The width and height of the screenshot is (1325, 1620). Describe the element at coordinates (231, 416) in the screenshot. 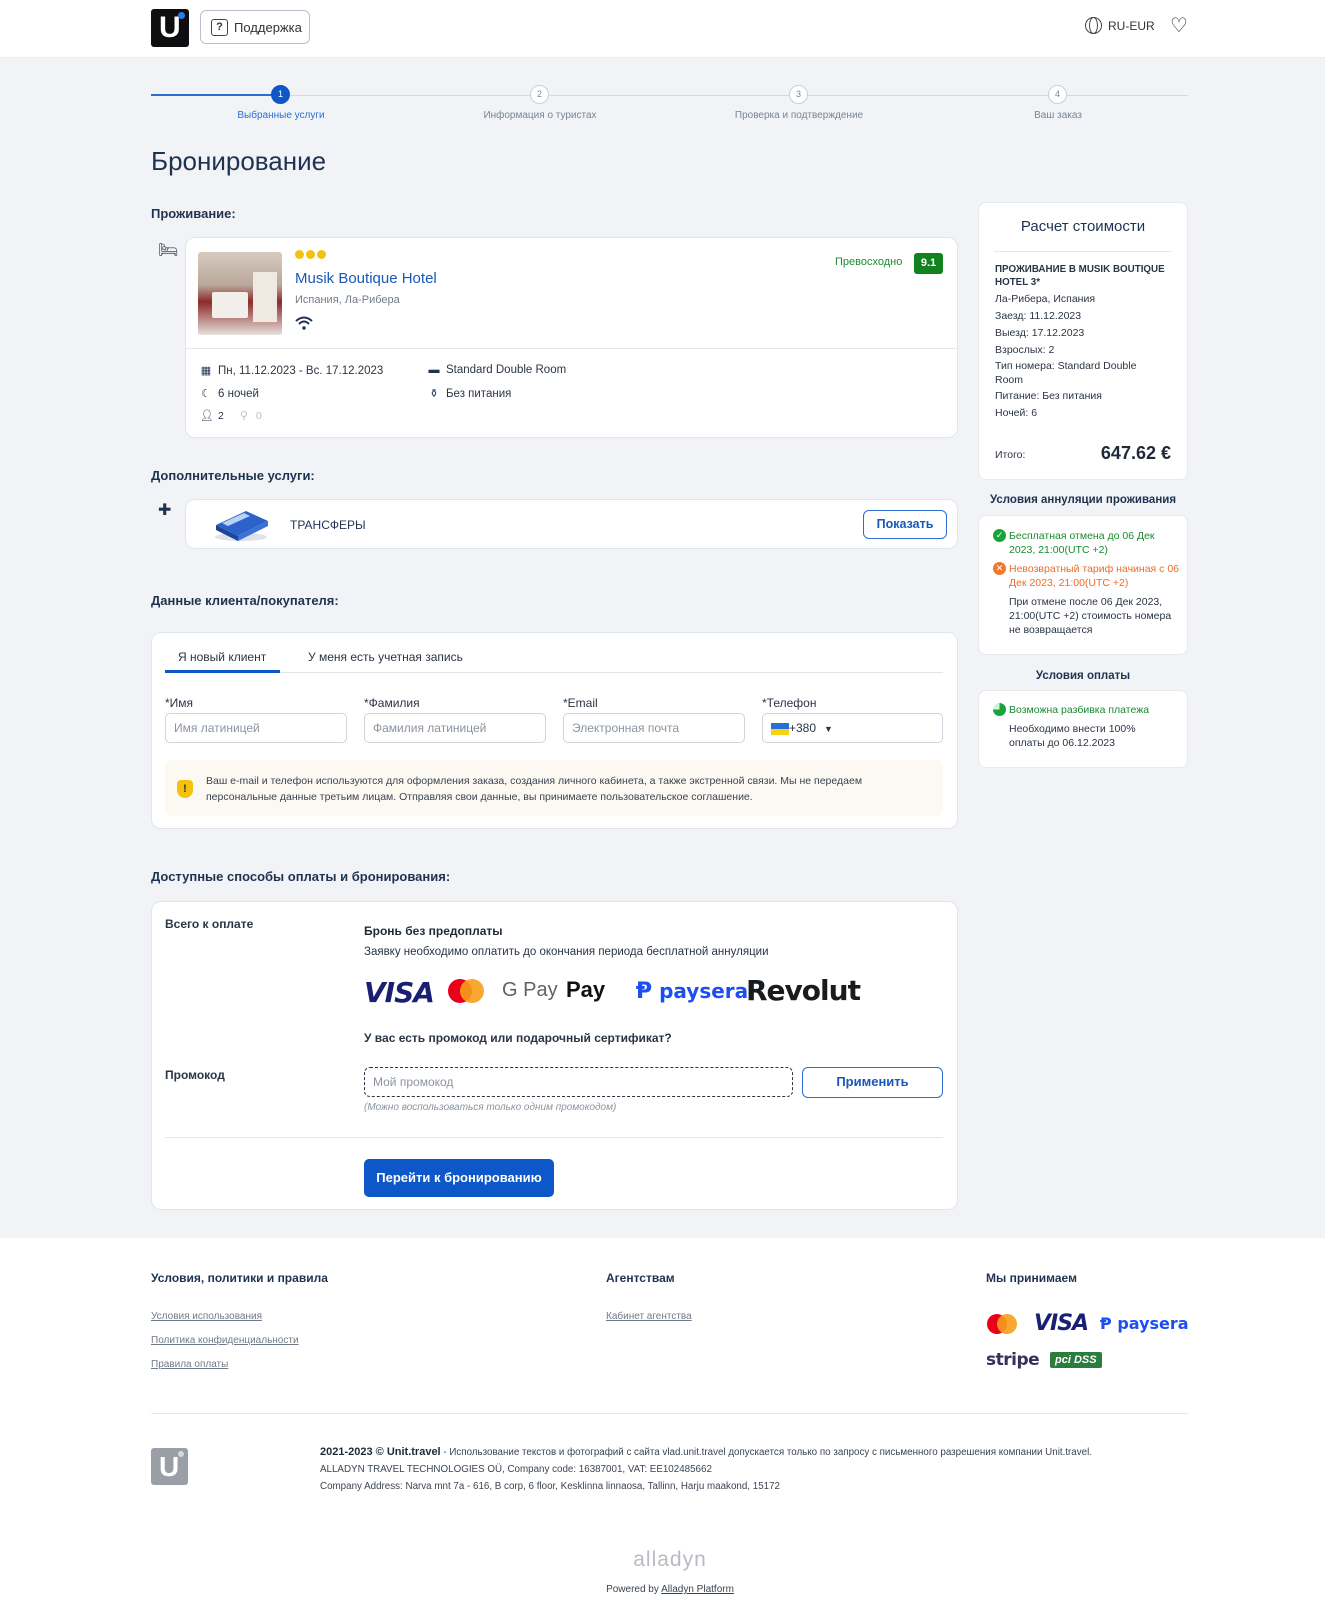

I see `guests-info: 👤︎ 2 ⚲ 0` at that location.